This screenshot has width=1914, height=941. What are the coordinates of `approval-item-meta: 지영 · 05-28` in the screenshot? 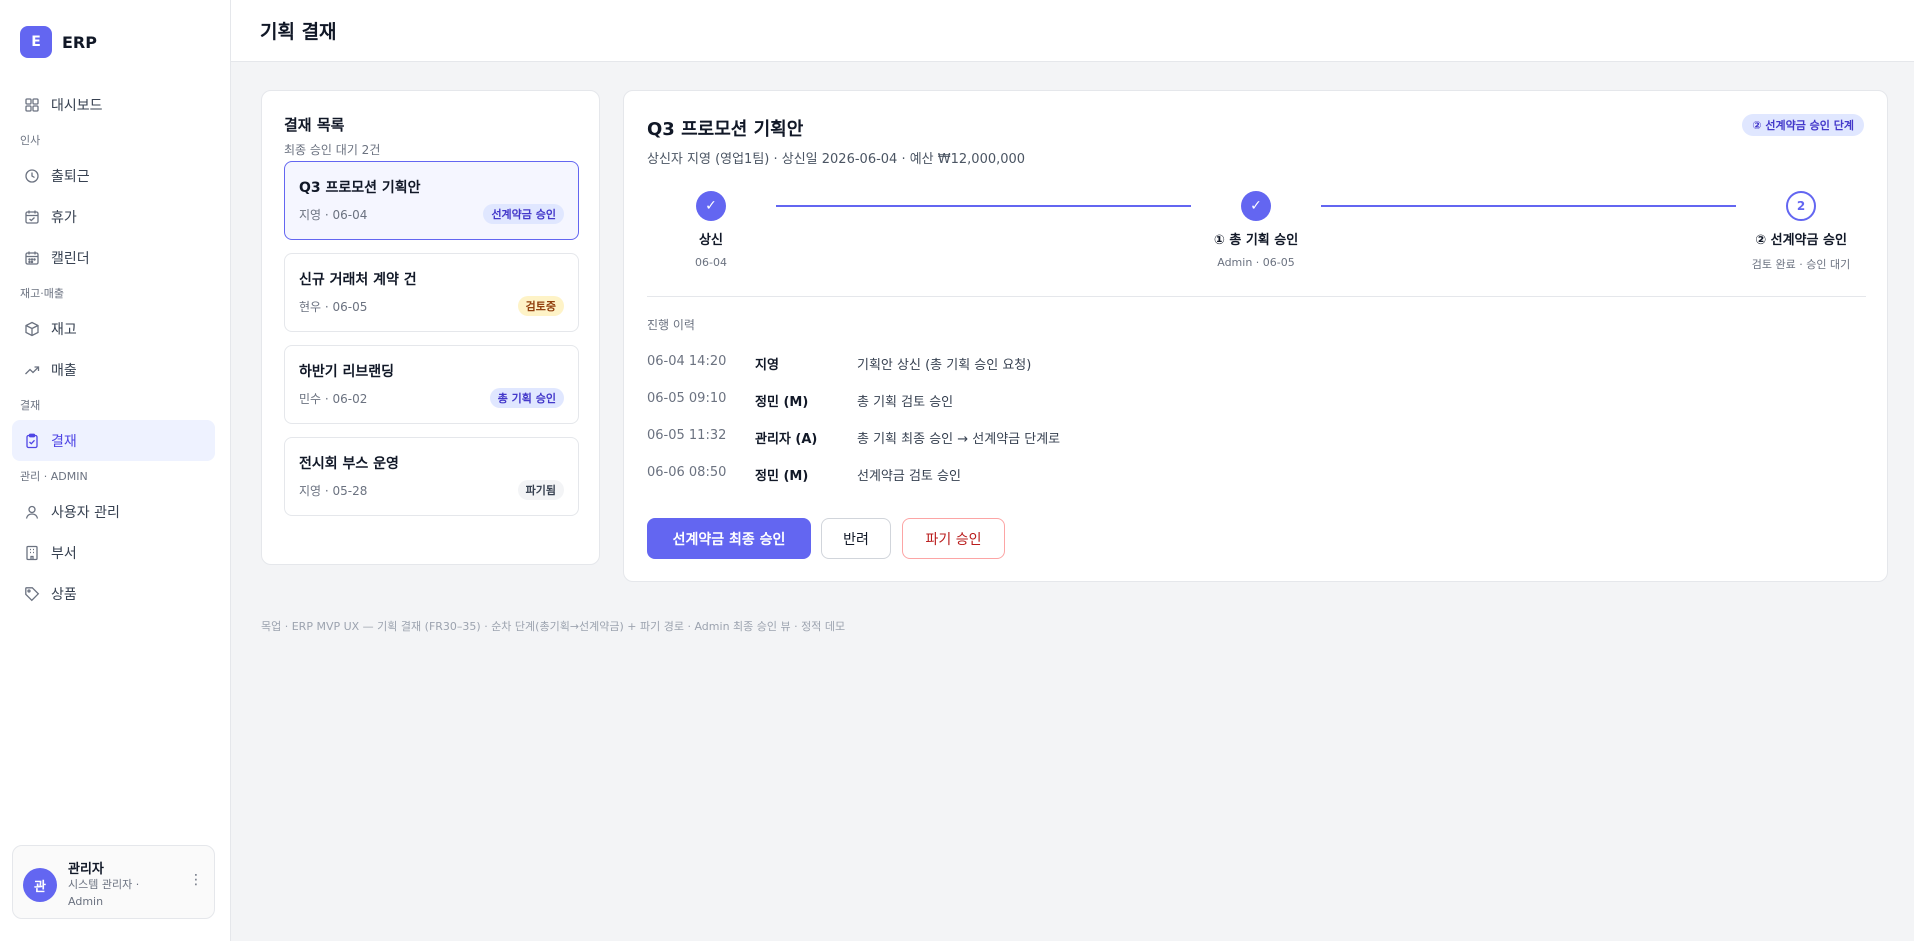 It's located at (333, 491).